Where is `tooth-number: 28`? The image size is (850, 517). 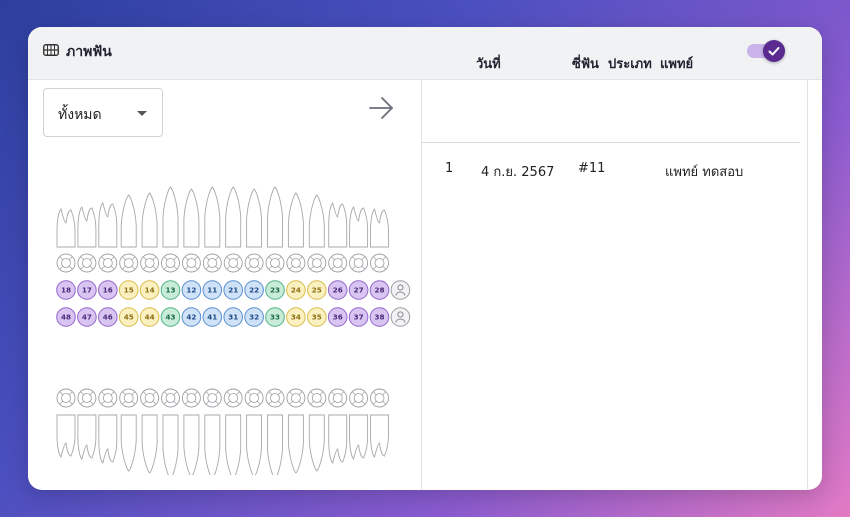
tooth-number: 28 is located at coordinates (379, 290).